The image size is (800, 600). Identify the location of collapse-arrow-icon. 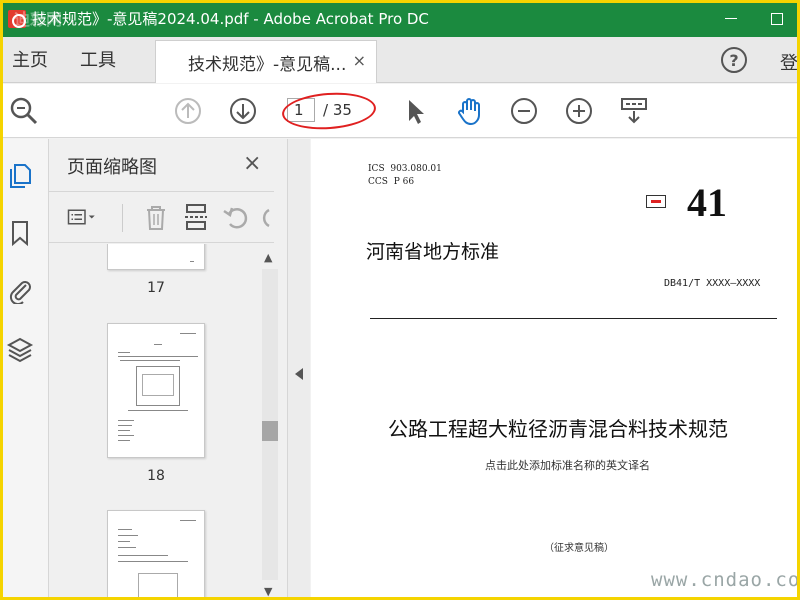
(299, 374).